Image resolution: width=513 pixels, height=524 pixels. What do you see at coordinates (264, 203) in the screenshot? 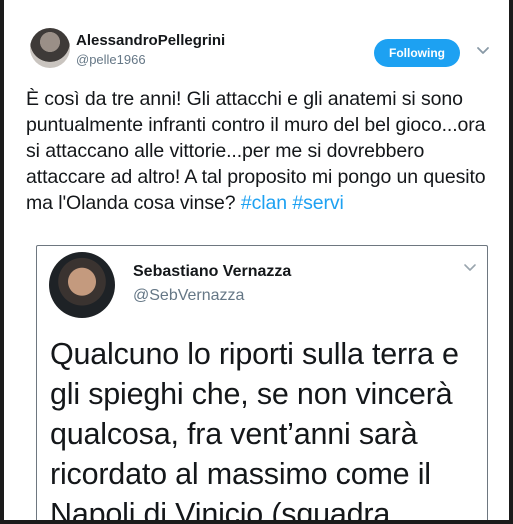
I see `hashtag-clan: #clan` at bounding box center [264, 203].